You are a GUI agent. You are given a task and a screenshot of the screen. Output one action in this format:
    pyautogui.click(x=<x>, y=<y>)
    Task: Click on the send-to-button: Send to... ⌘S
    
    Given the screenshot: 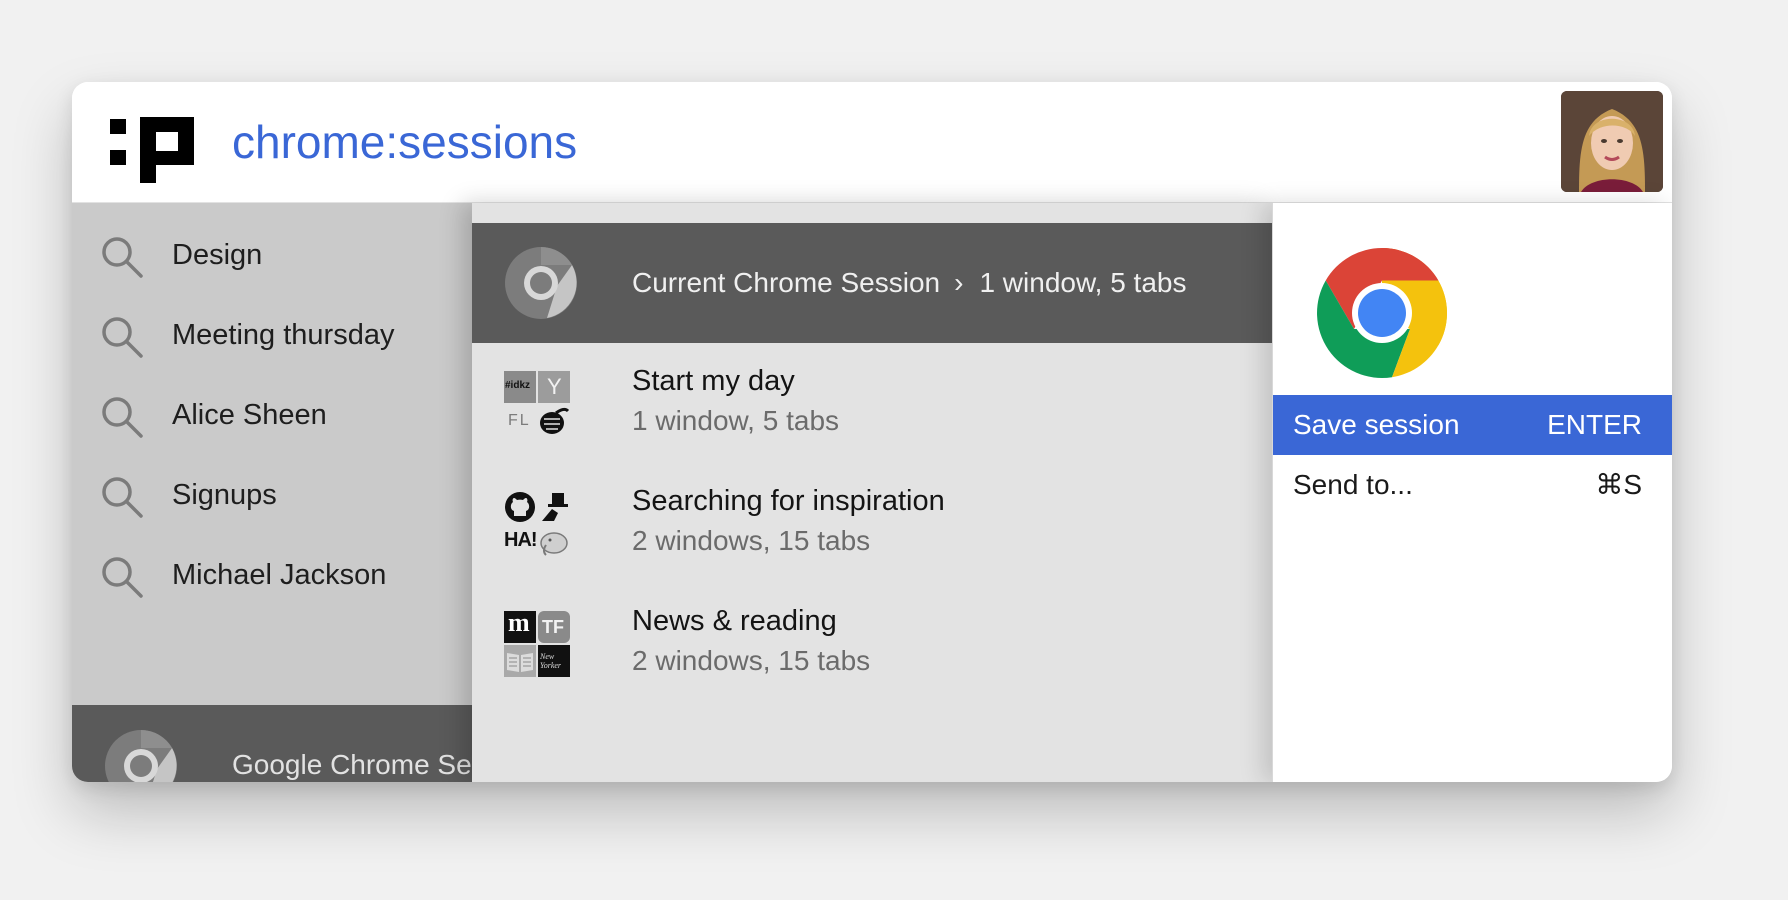 What is the action you would take?
    pyautogui.click(x=1472, y=485)
    